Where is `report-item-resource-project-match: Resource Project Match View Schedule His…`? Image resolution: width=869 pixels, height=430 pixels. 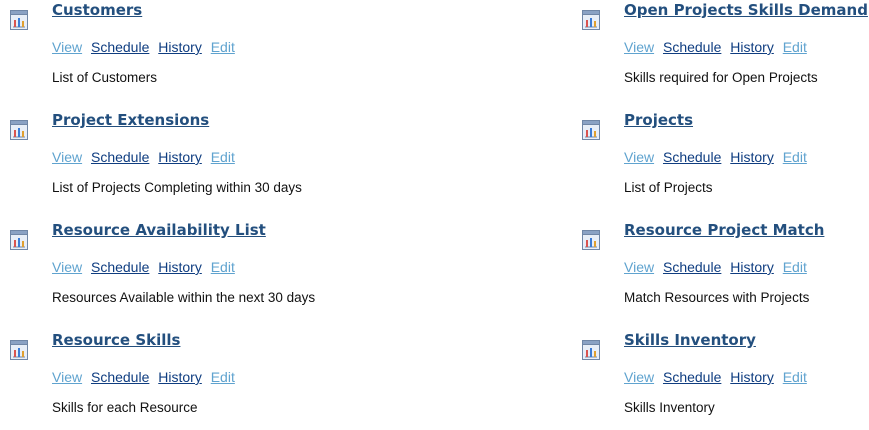 report-item-resource-project-match: Resource Project Match View Schedule His… is located at coordinates (720, 270).